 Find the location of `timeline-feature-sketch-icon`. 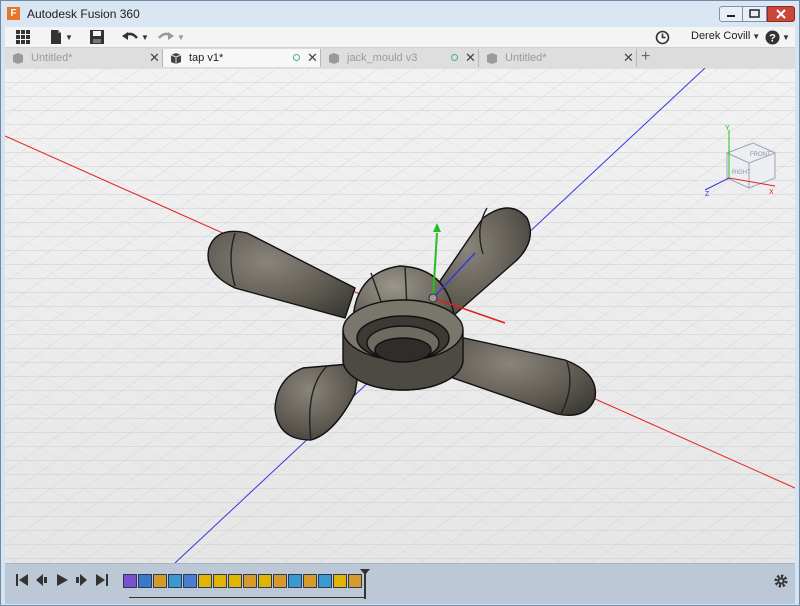

timeline-feature-sketch-icon is located at coordinates (130, 581).